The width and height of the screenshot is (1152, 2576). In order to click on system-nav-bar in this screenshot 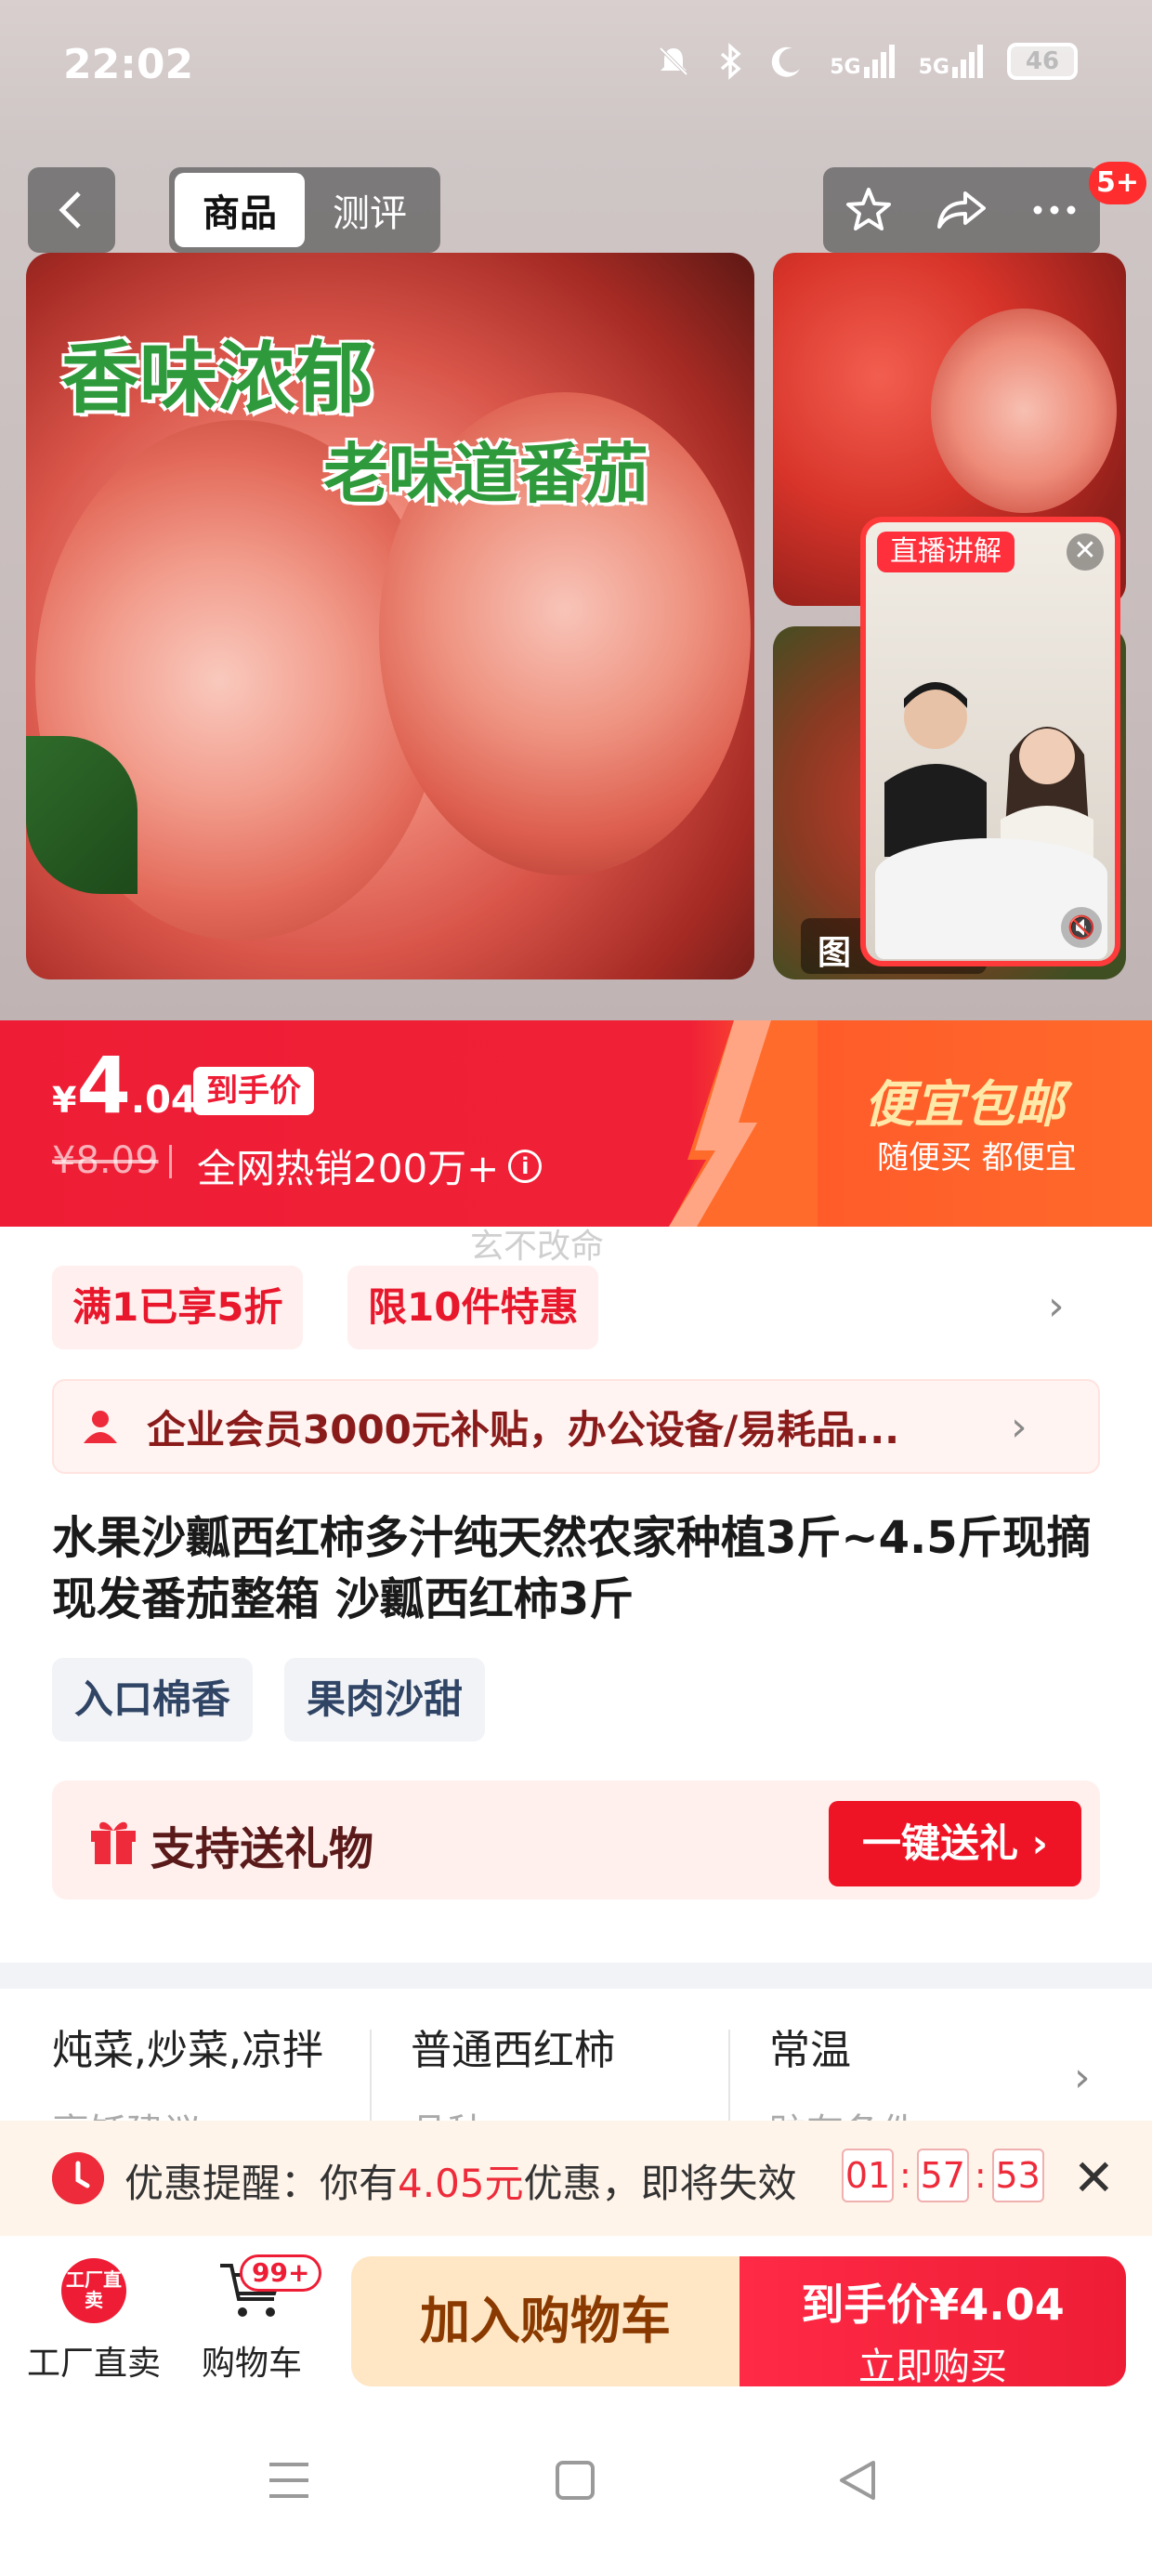, I will do `click(576, 2483)`.